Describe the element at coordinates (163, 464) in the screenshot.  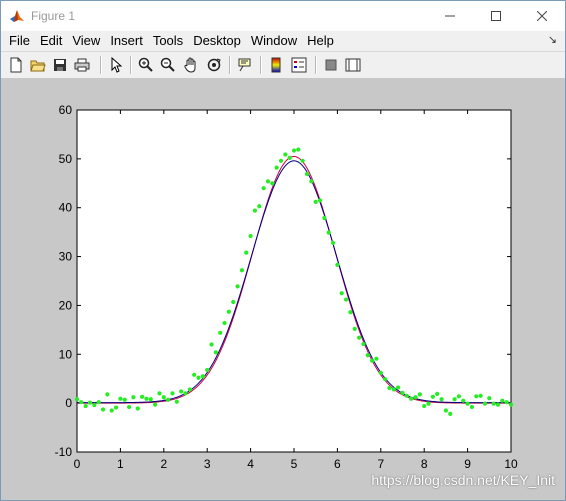
I see `x-tick-label: 2` at that location.